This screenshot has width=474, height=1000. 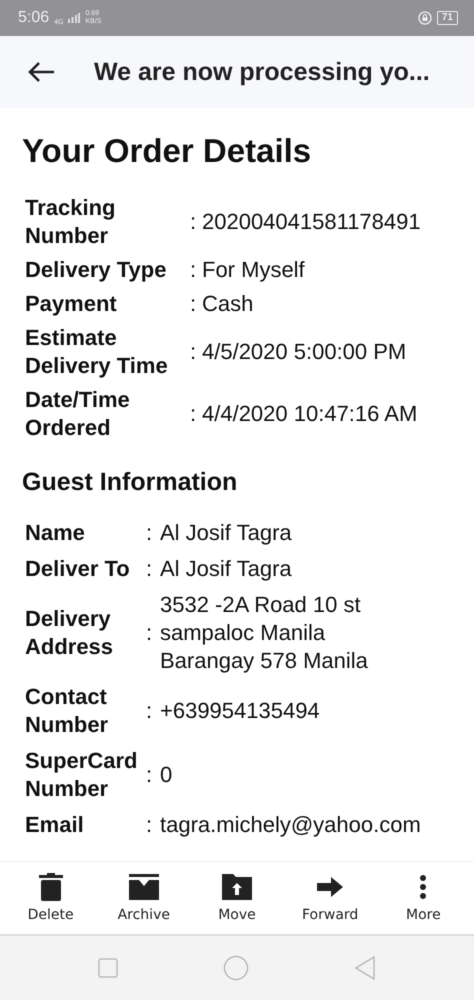 I want to click on field-label: Tracking Number, so click(x=70, y=222).